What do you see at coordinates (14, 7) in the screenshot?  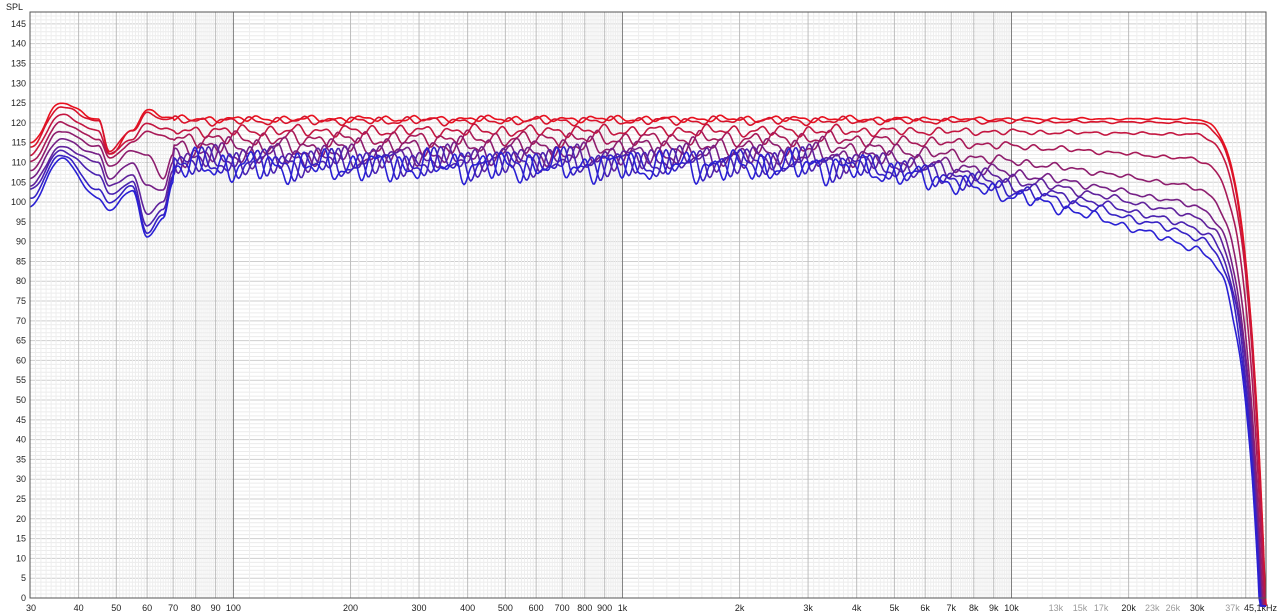 I see `y-axis-title: SPL` at bounding box center [14, 7].